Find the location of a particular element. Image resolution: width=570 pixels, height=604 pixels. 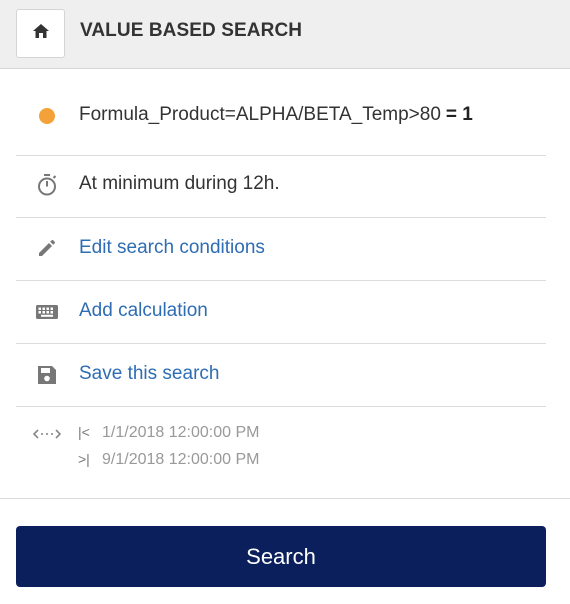

stopwatch-icon is located at coordinates (47, 185).